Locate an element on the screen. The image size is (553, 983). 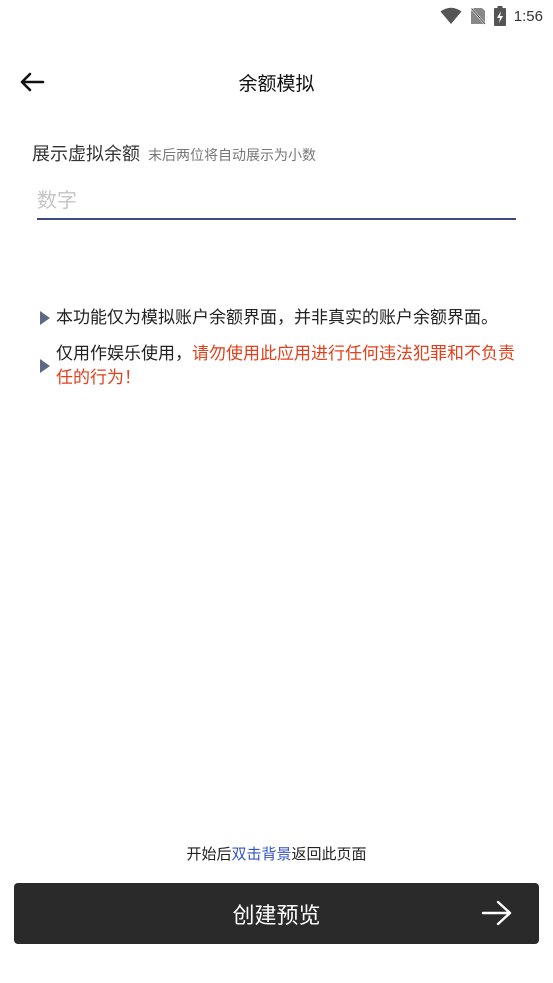
arrow-left-icon is located at coordinates (32, 82).